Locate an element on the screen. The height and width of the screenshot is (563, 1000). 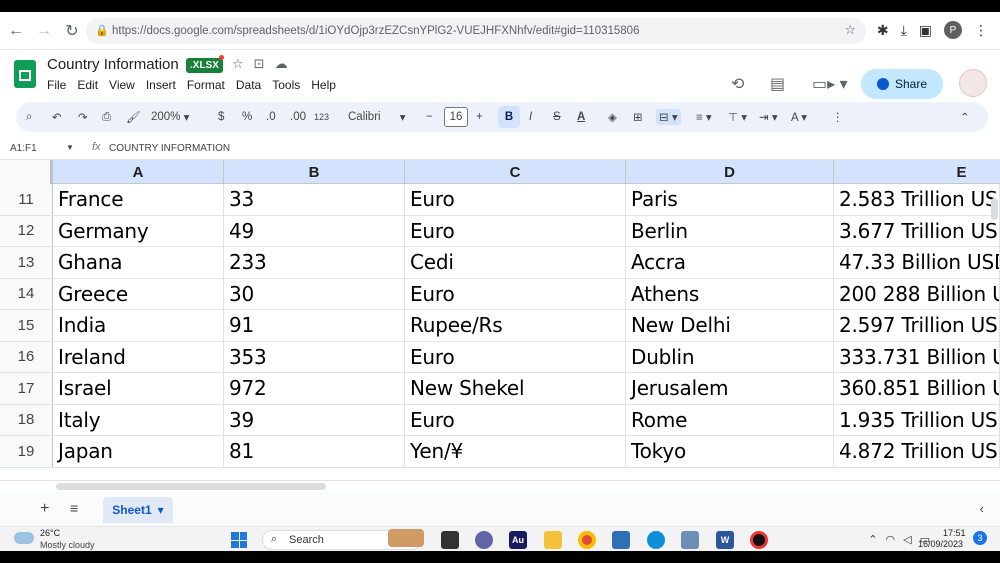
record-app-icon is located at coordinates (759, 540).